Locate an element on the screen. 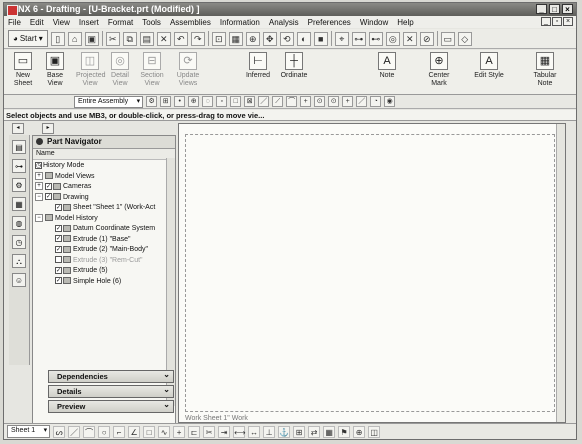 This screenshot has height=444, width=582. menu-help: Help is located at coordinates (405, 22).